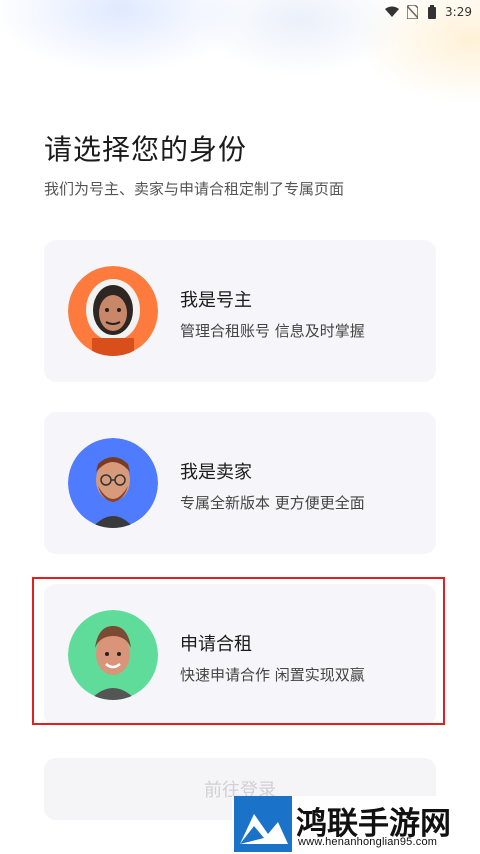 The image size is (480, 854). I want to click on role-card-owner: 我是号主 管理合租账号 信息及时掌握, so click(240, 311).